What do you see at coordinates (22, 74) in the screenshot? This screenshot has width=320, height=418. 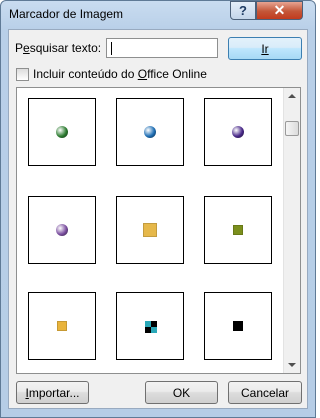 I see `include-online-checkbox` at bounding box center [22, 74].